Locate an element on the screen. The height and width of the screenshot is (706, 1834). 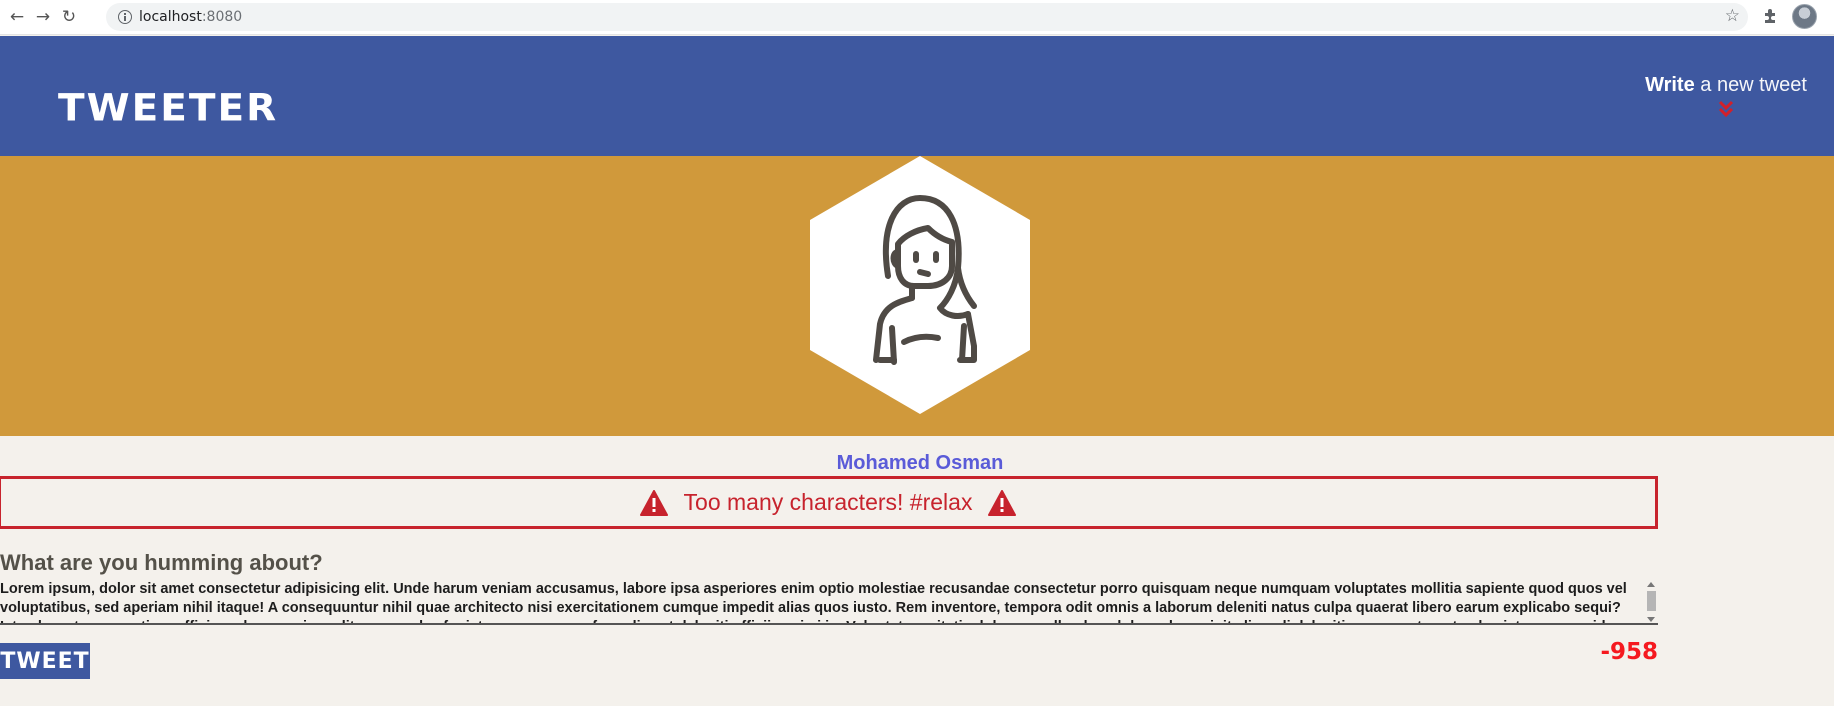
back-arrow-icon: ← is located at coordinates (17, 17).